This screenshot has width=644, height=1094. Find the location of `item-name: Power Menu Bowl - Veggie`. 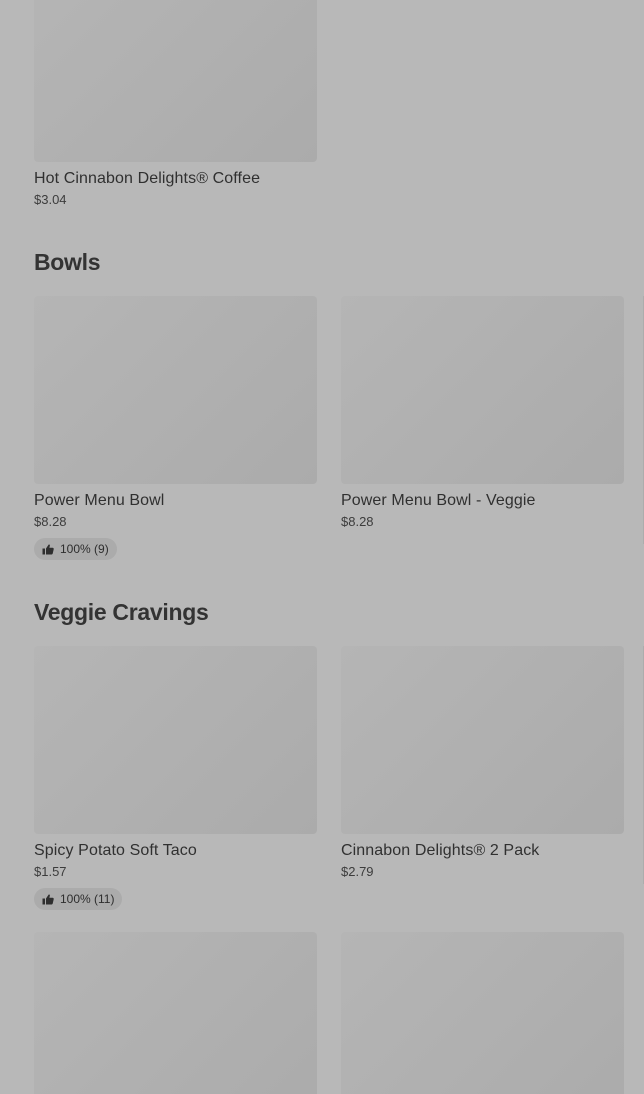

item-name: Power Menu Bowl - Veggie is located at coordinates (438, 500).